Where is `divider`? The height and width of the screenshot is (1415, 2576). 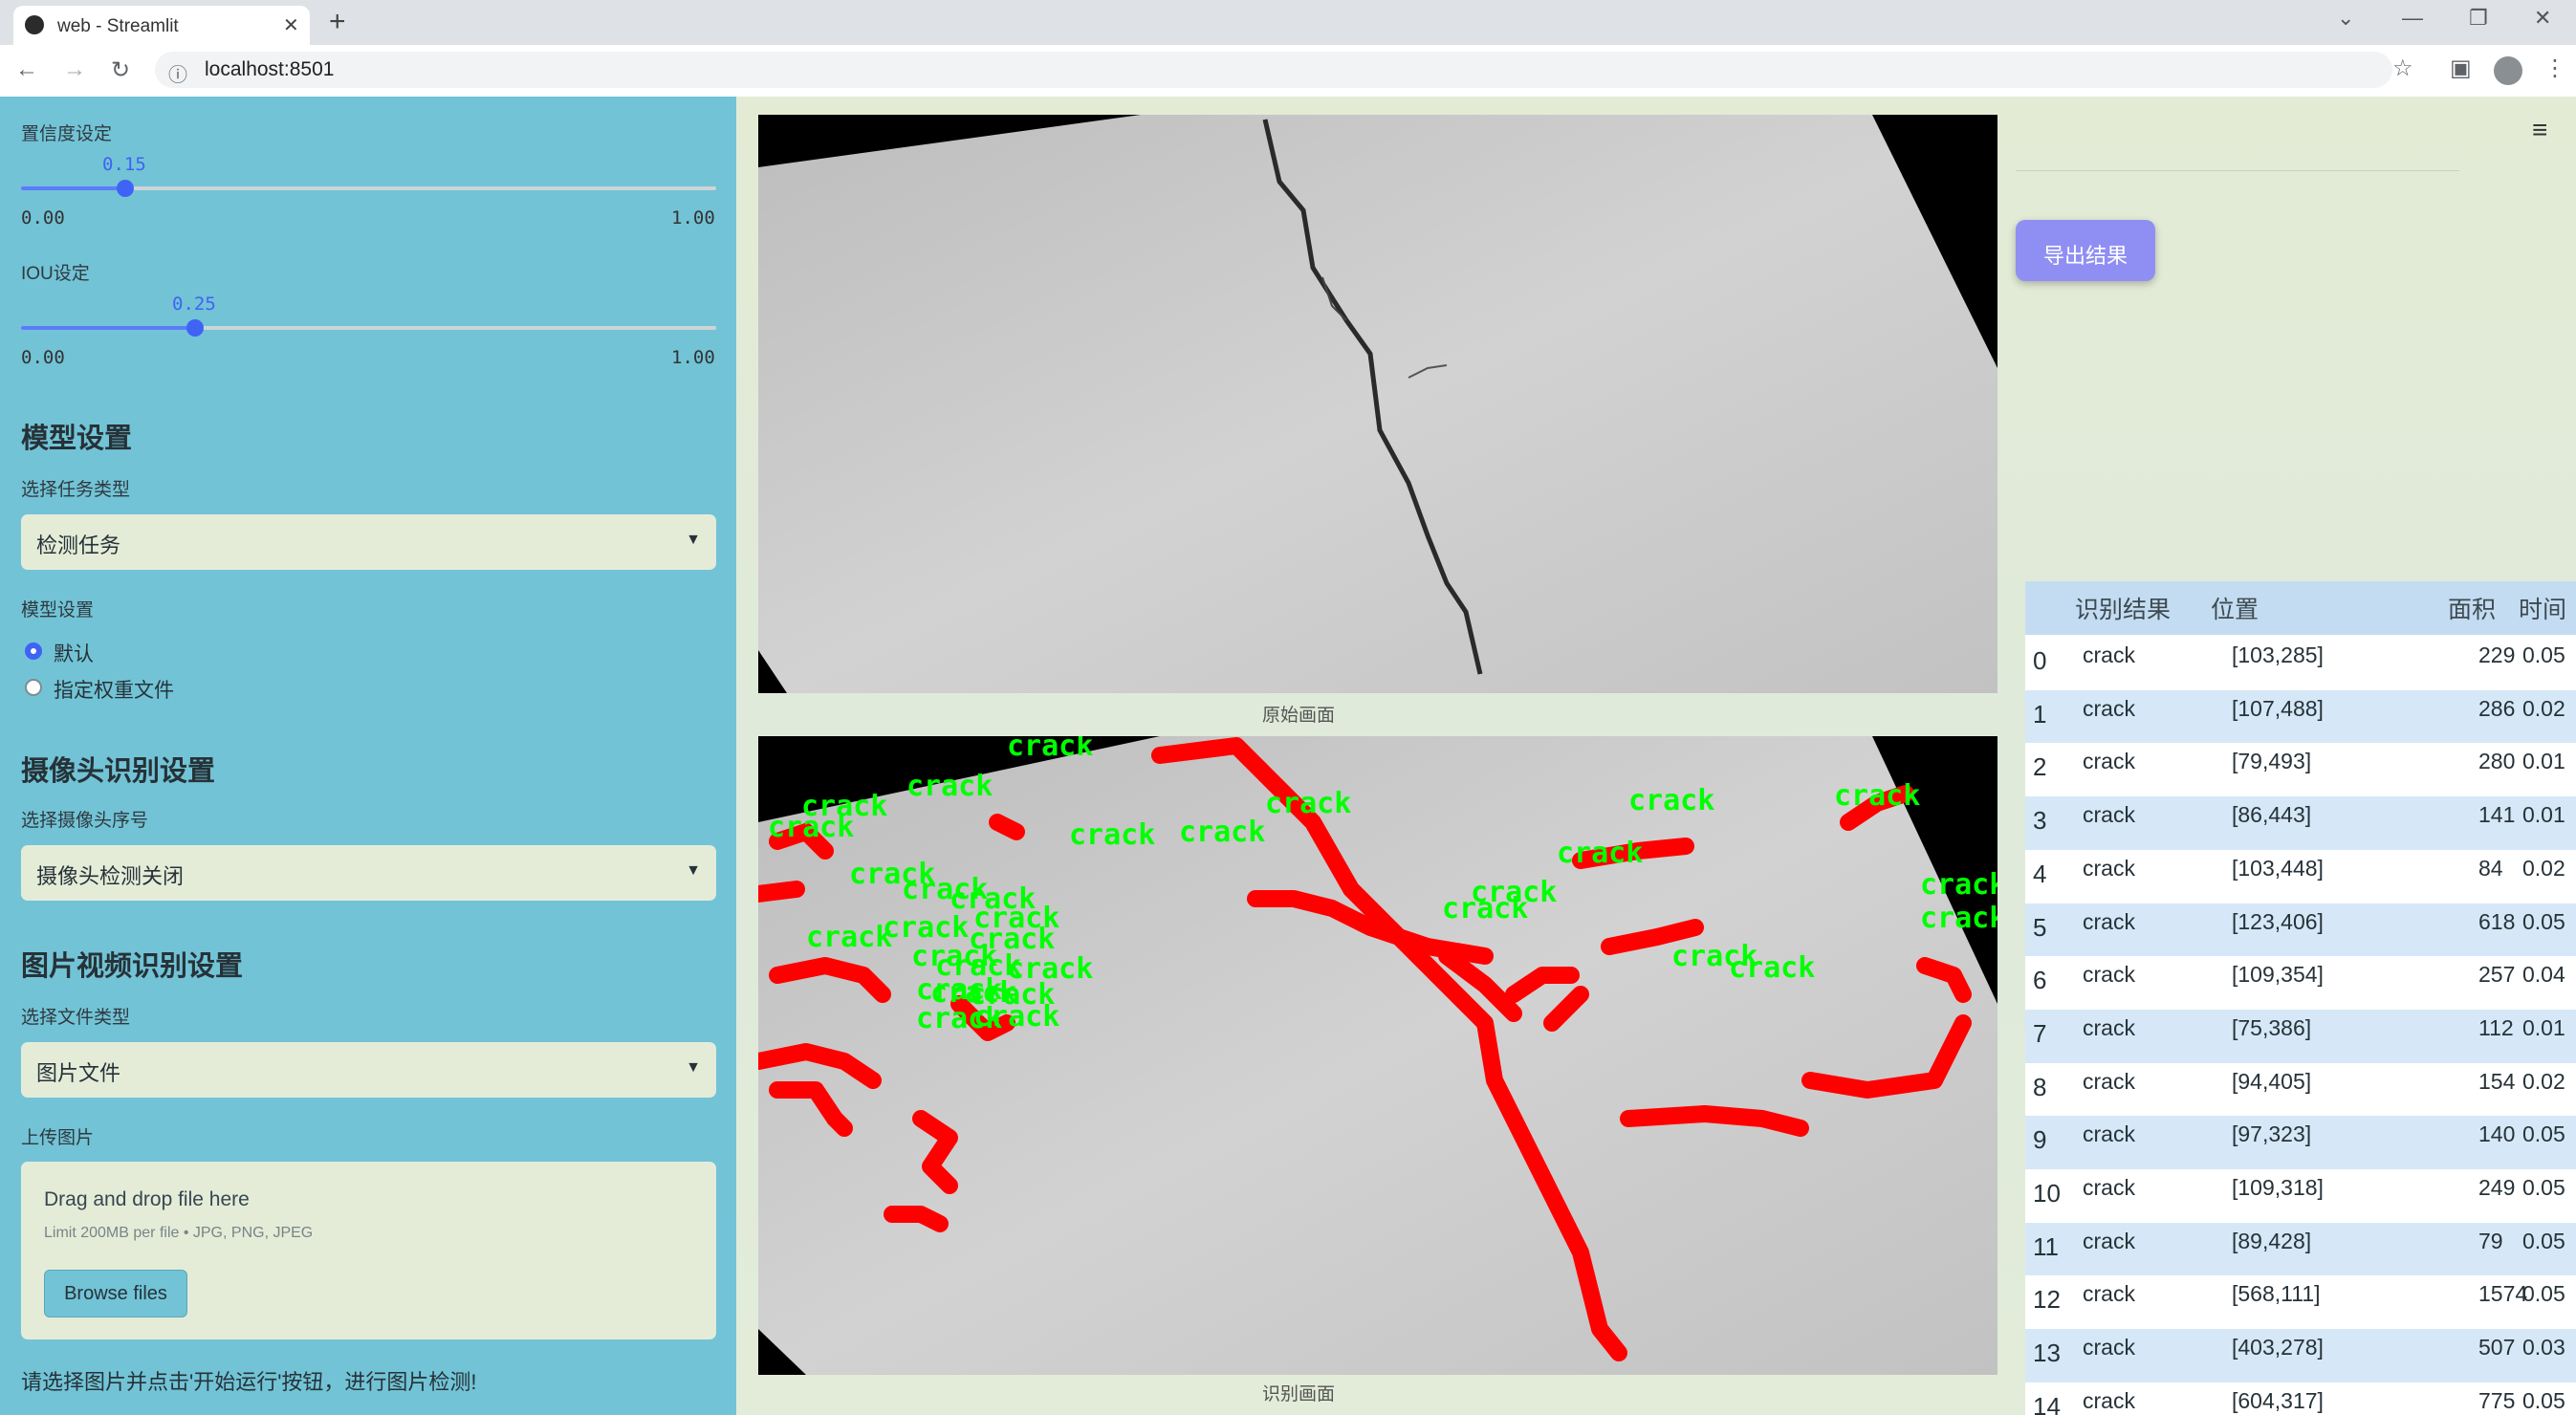 divider is located at coordinates (2237, 170).